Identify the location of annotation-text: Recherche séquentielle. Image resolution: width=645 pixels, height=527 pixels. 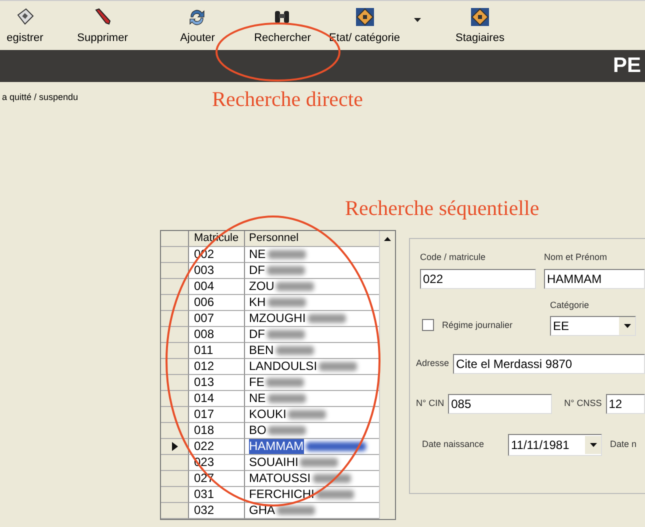
(442, 208).